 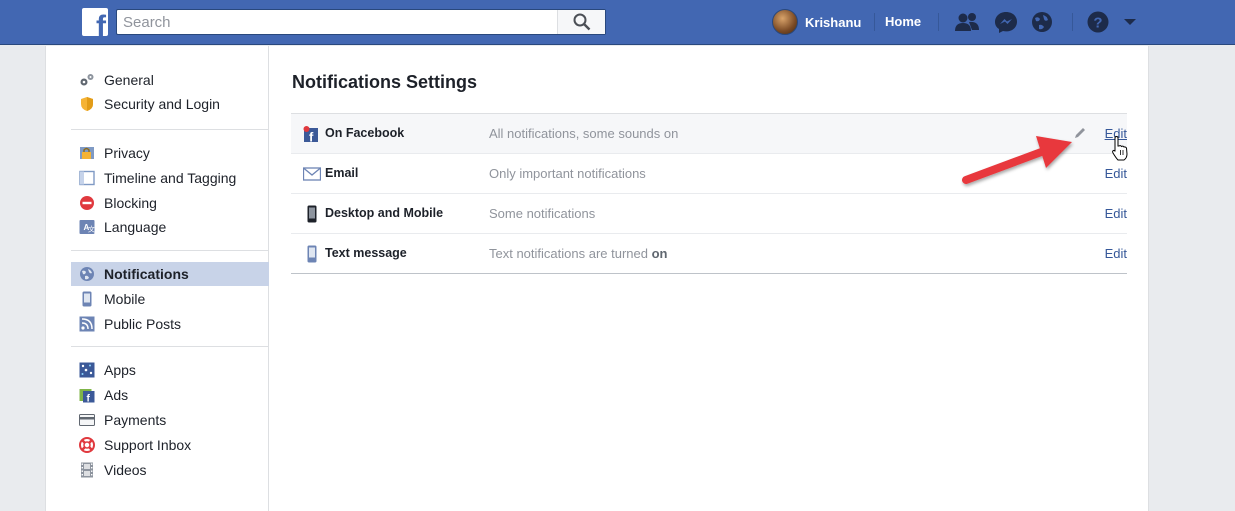 I want to click on sidebar-item-label: Videos, so click(x=125, y=469).